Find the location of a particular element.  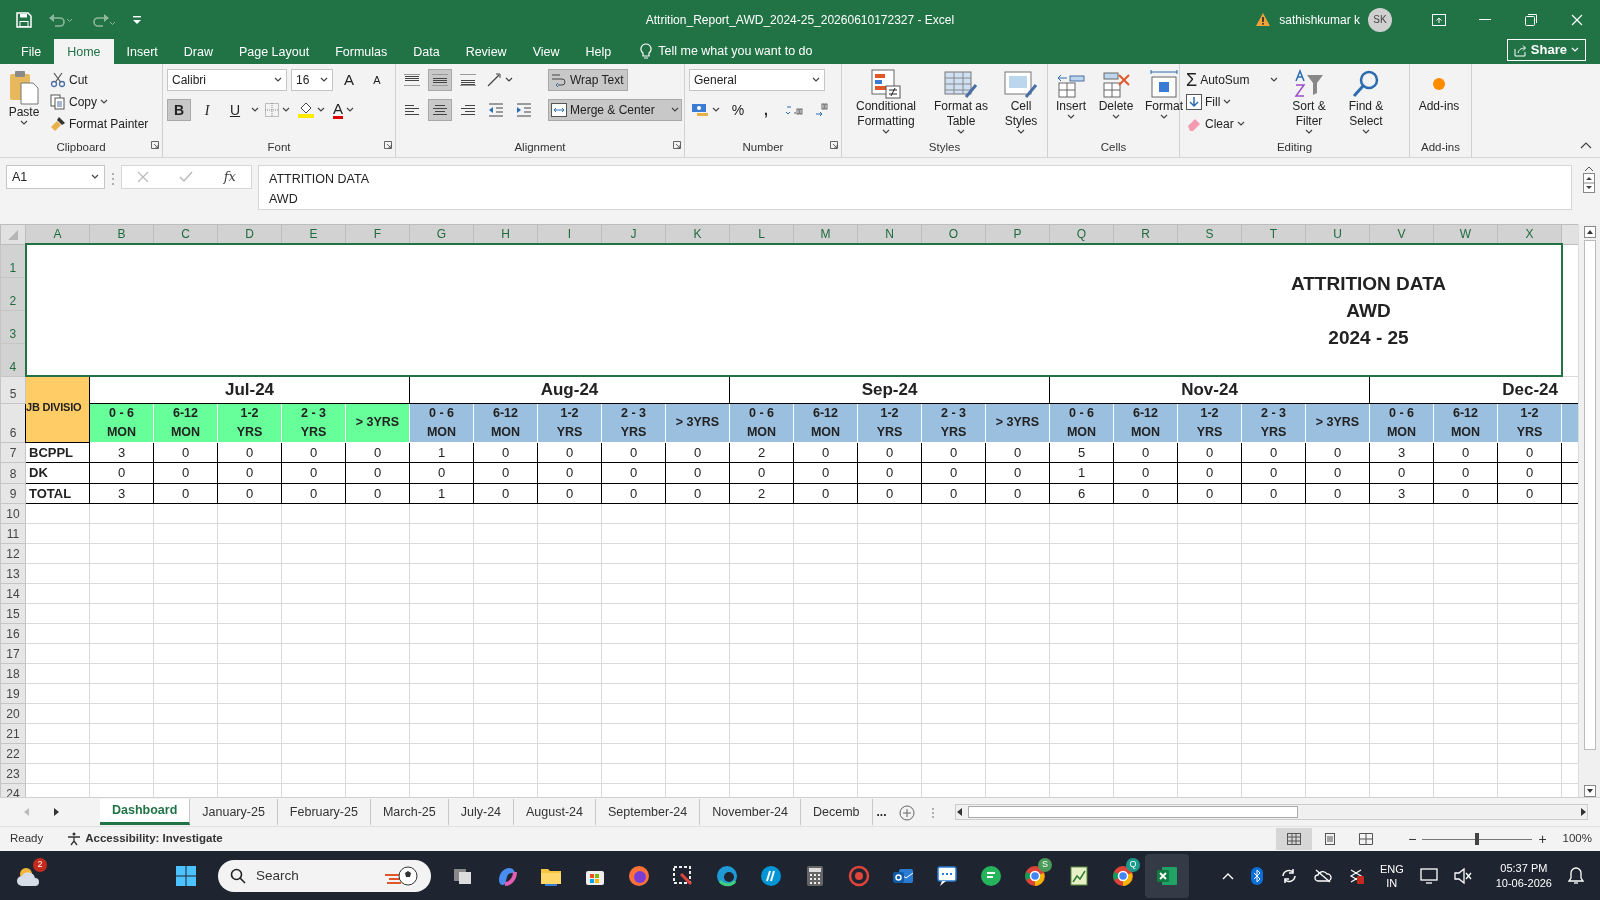

merge-center-button: Merge & Center is located at coordinates (615, 110).